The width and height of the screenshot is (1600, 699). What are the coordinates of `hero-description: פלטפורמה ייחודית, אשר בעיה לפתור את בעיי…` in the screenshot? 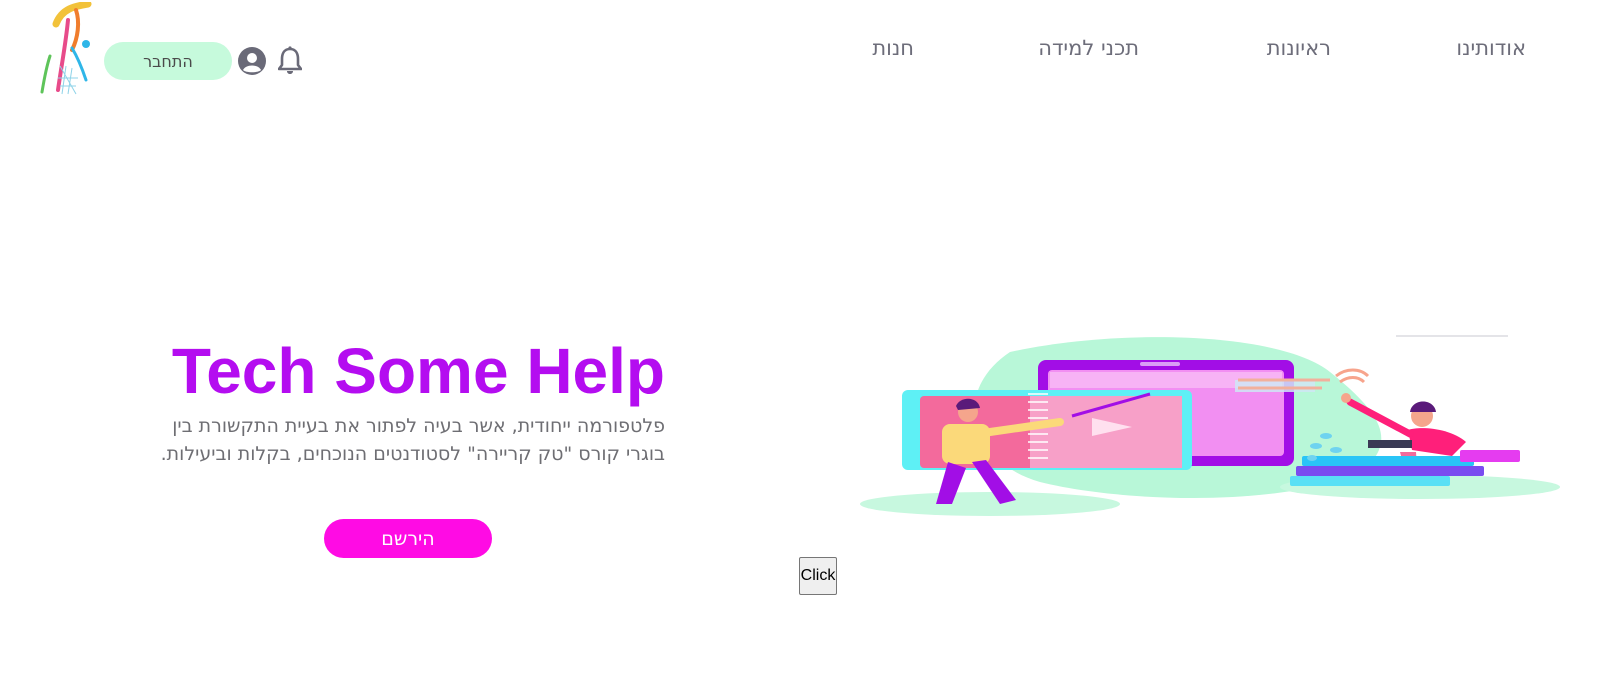 It's located at (412, 440).